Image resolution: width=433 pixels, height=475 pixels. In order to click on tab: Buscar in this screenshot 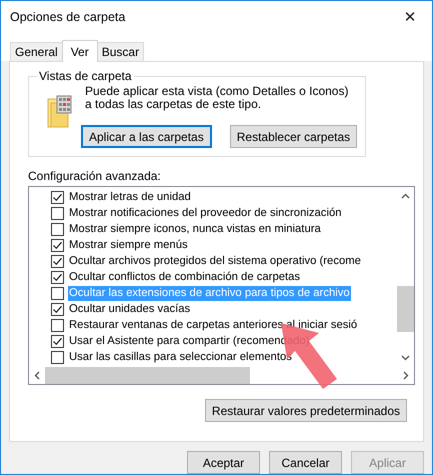, I will do `click(120, 51)`.